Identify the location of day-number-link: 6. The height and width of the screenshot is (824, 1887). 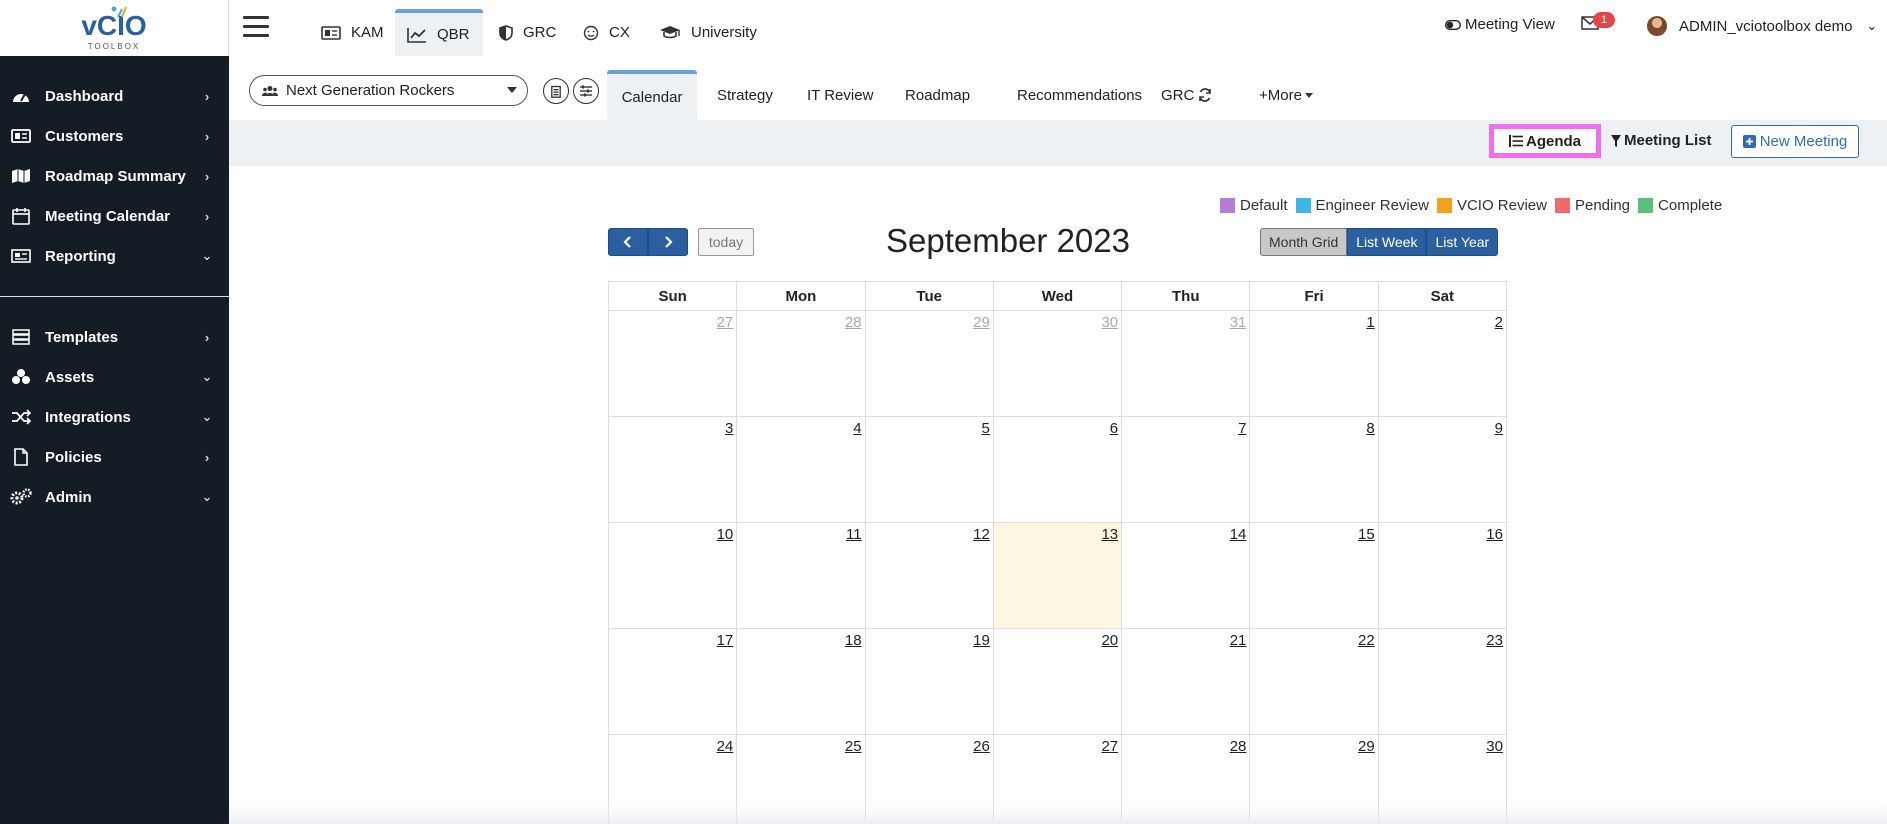
(1114, 428).